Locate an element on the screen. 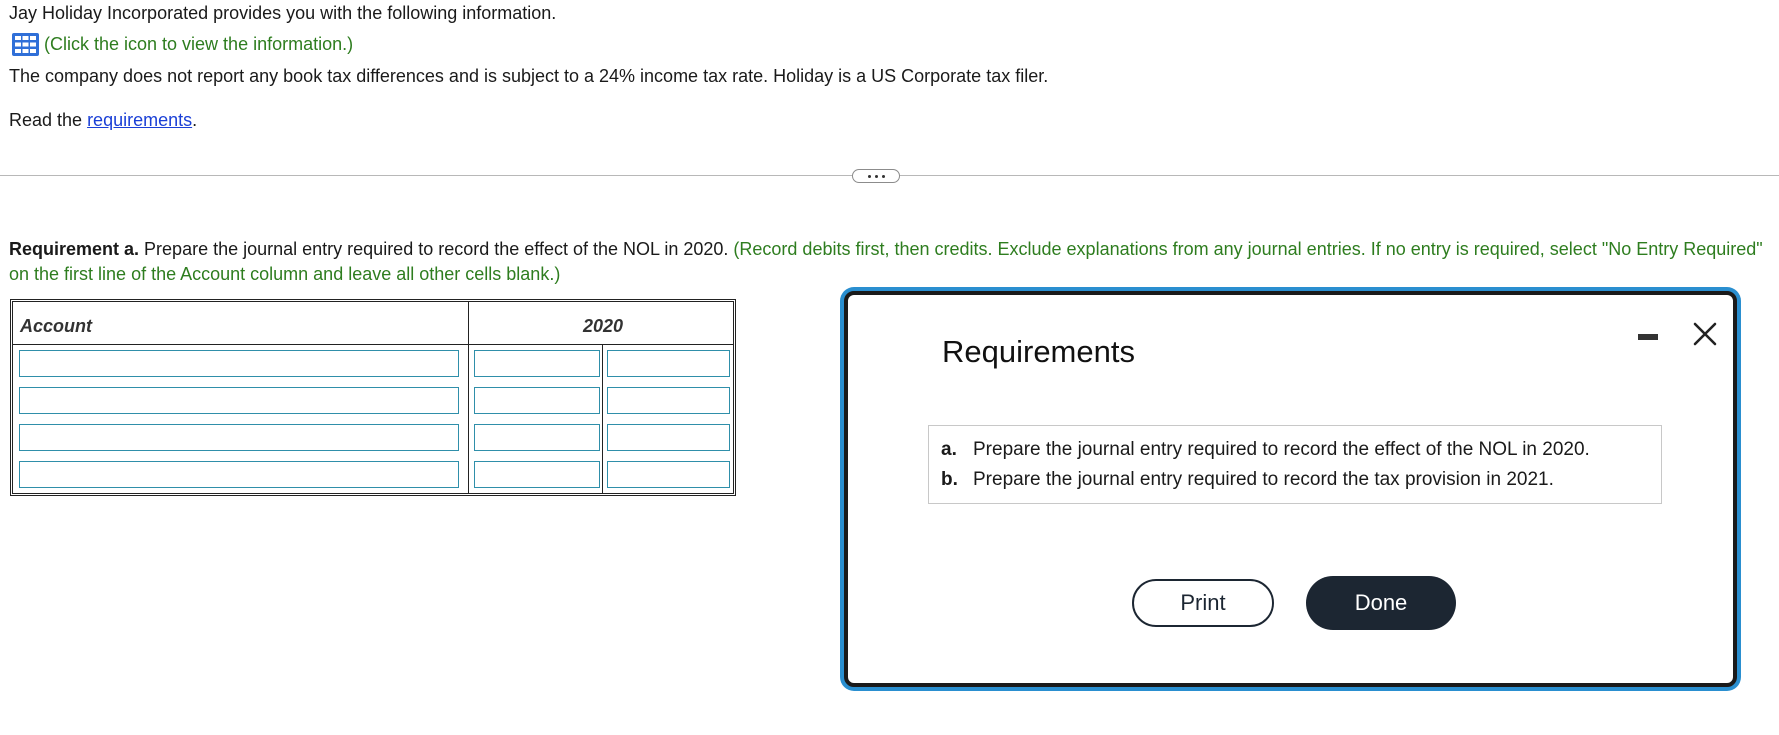  modal-title: Requirements is located at coordinates (1038, 351).